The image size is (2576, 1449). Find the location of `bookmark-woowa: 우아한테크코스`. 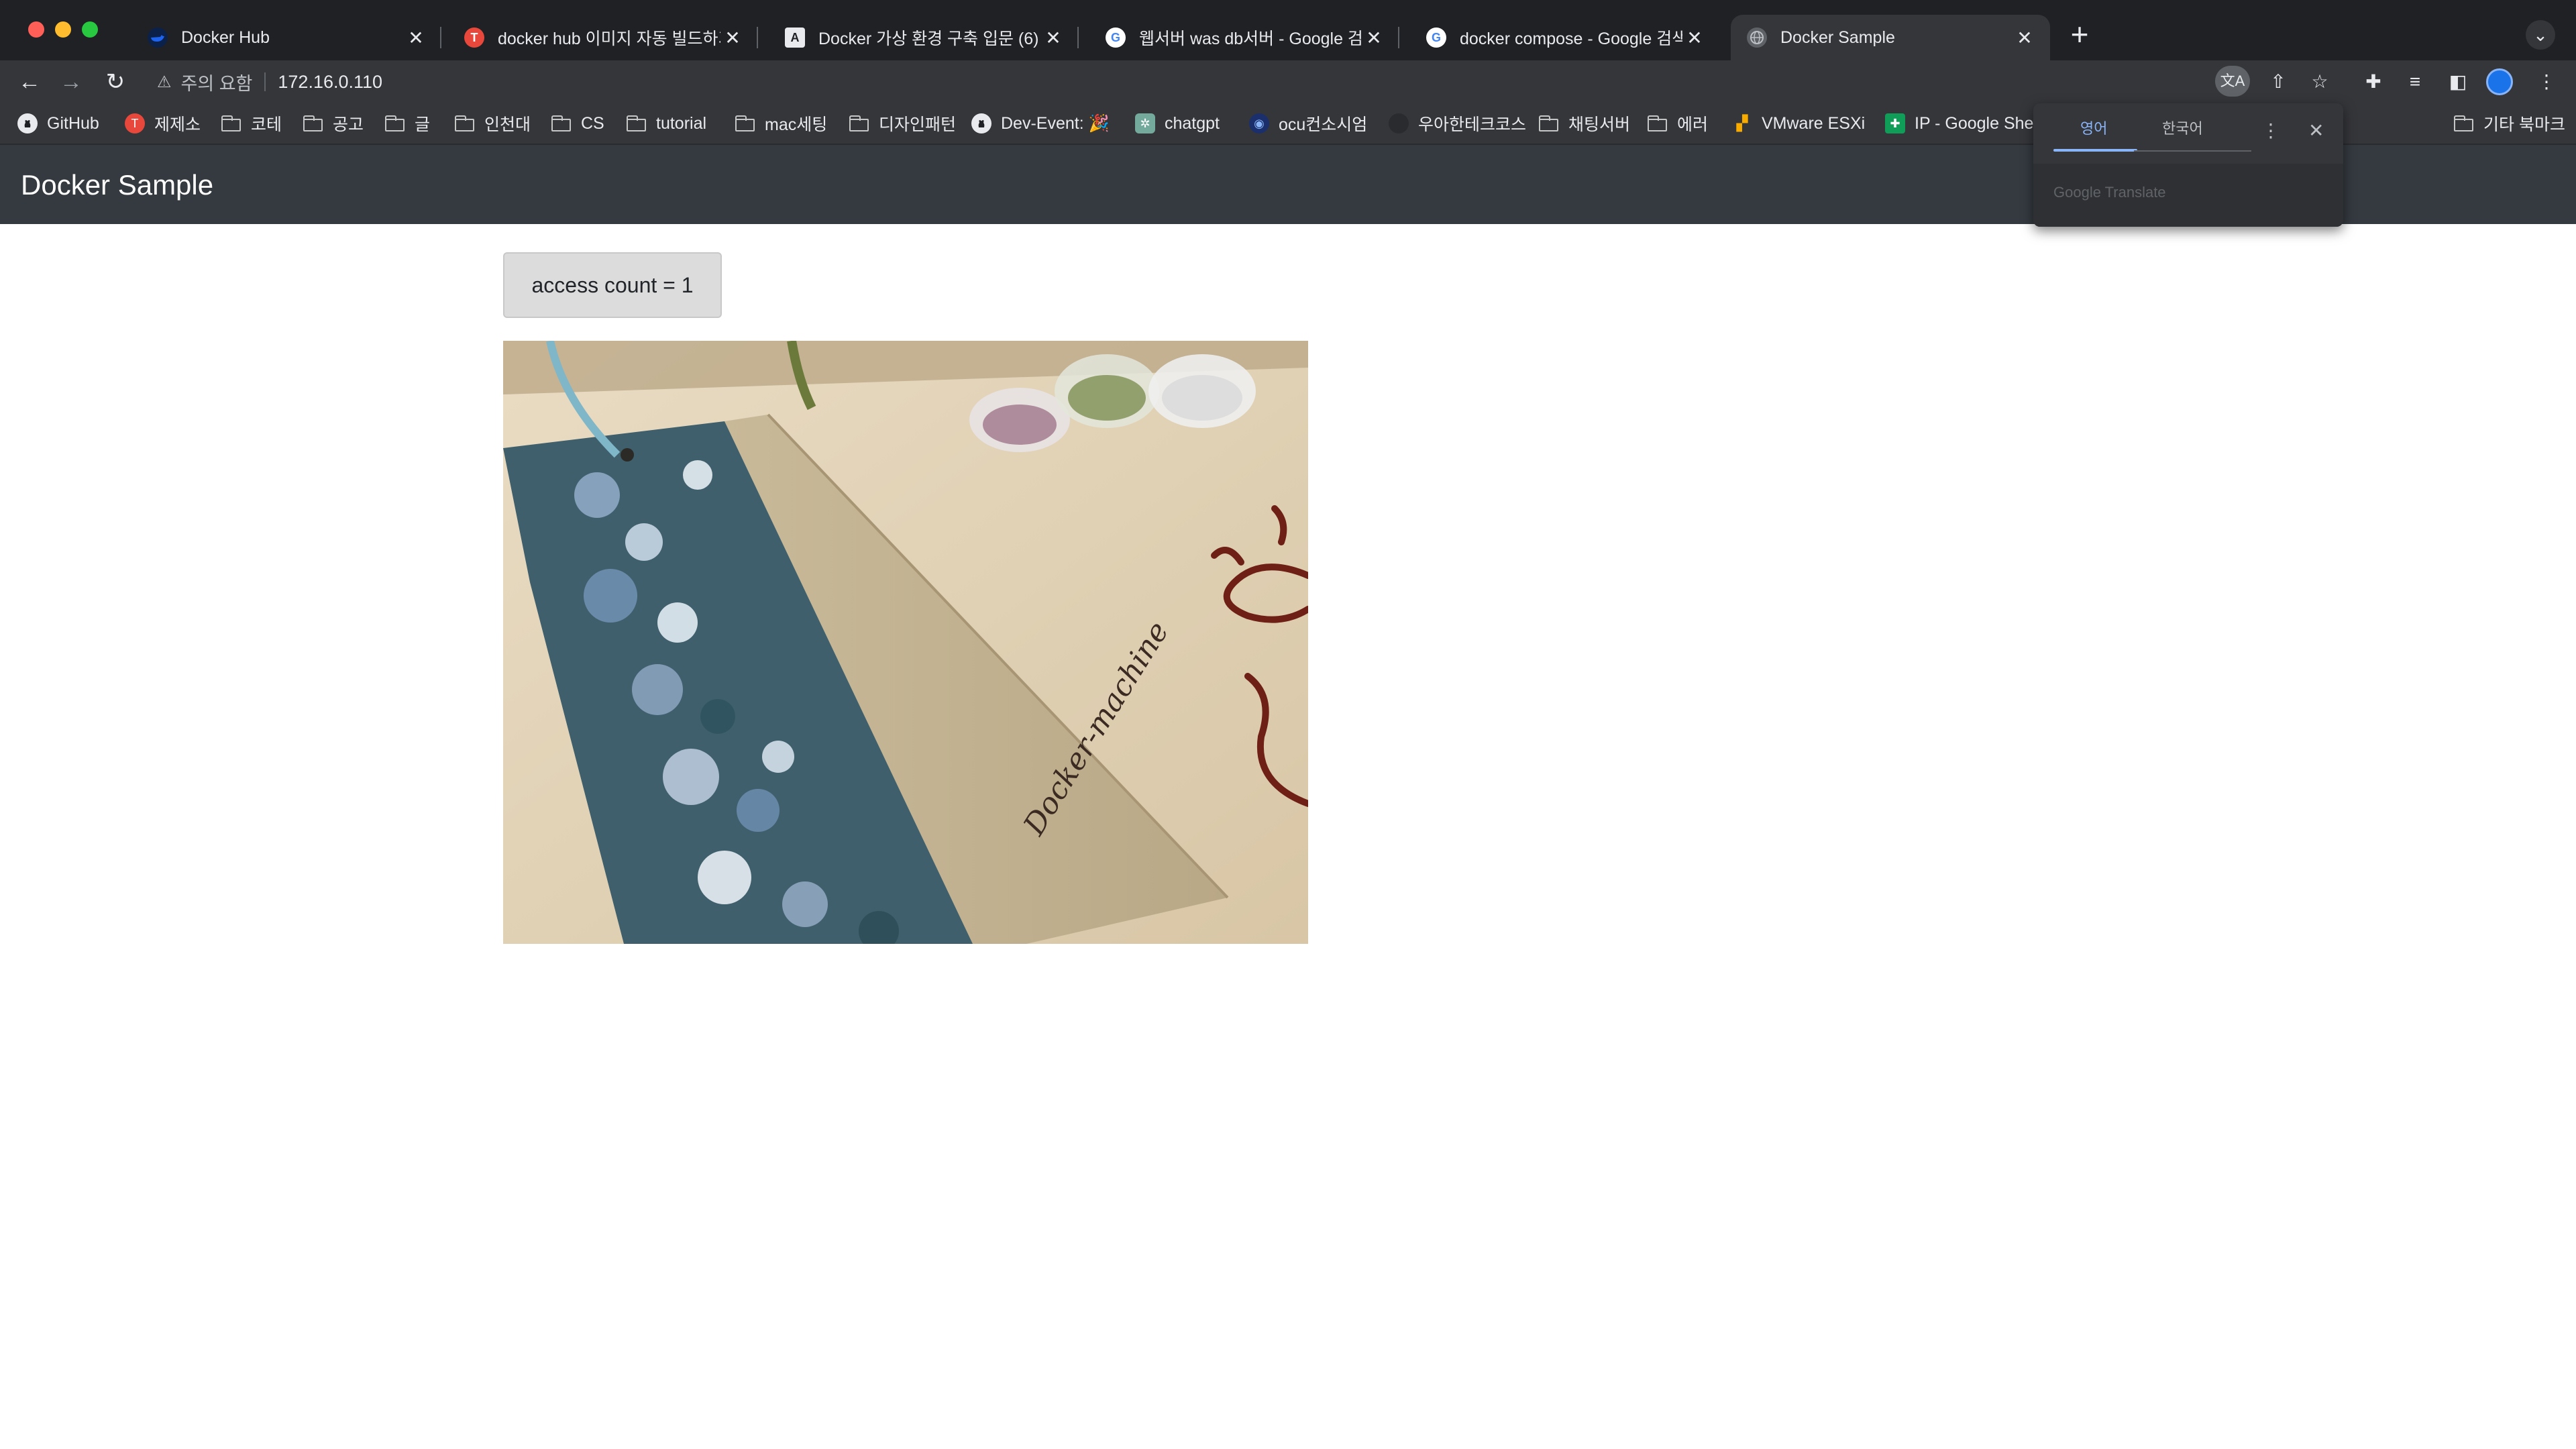

bookmark-woowa: 우아한테크코스 is located at coordinates (1457, 123).